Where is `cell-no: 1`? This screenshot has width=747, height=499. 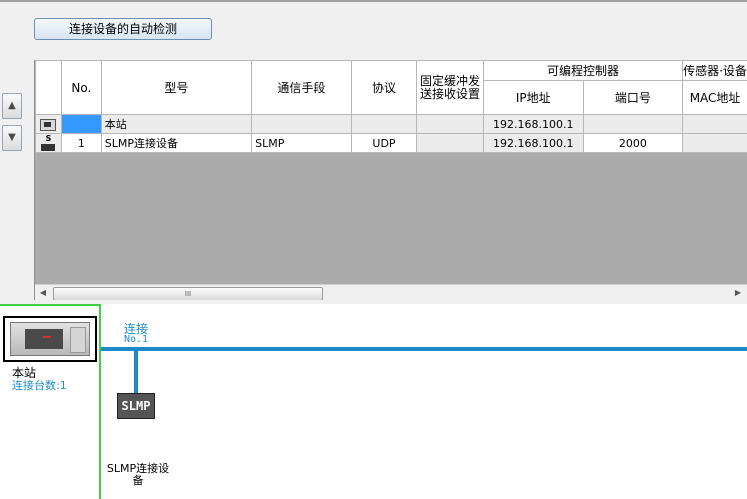 cell-no: 1 is located at coordinates (81, 143).